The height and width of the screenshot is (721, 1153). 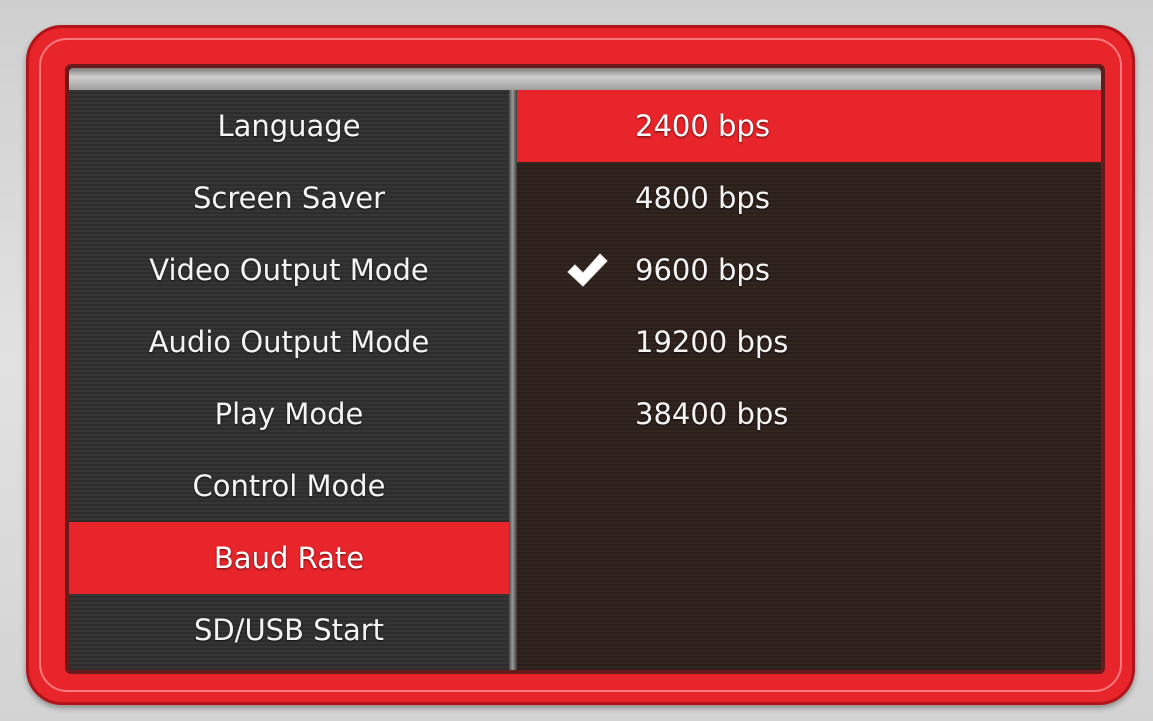 I want to click on option-label: 2400 bps, so click(x=702, y=126).